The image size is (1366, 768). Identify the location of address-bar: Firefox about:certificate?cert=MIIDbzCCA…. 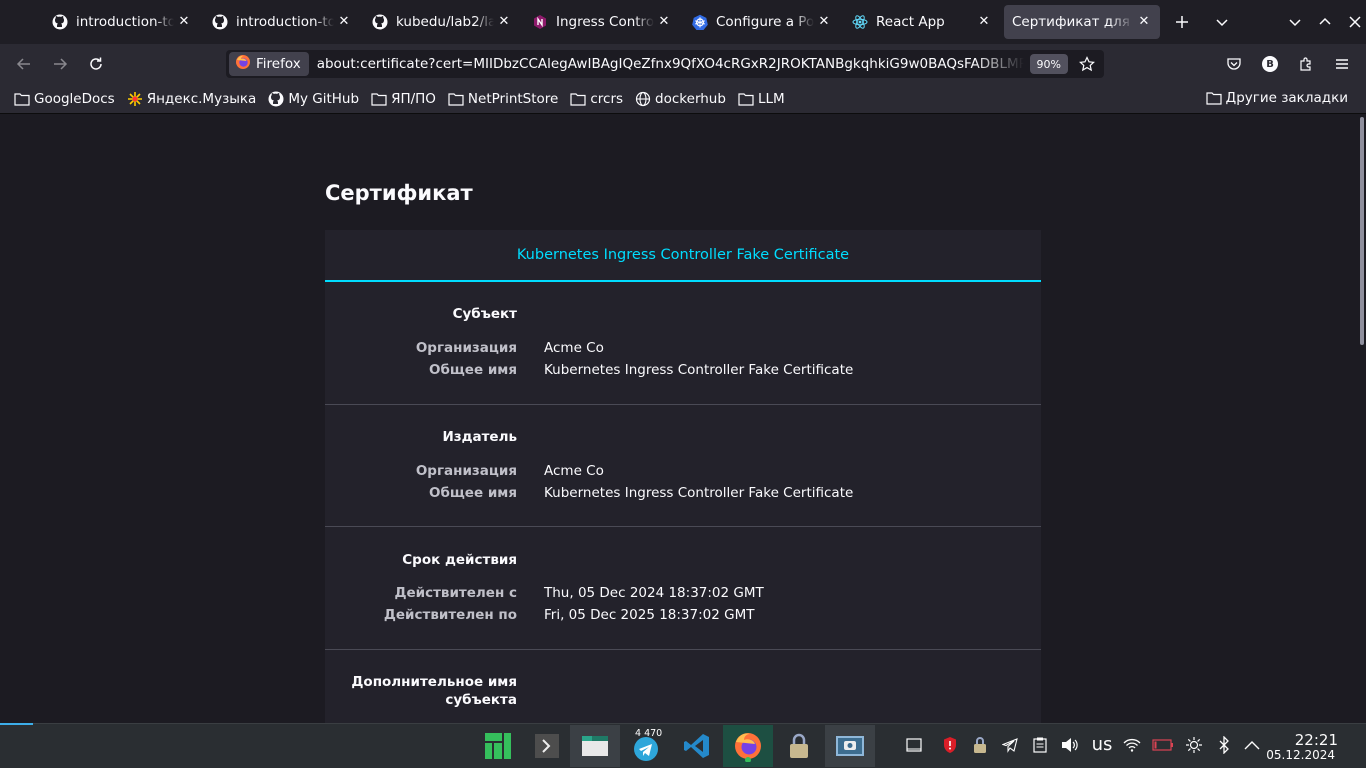
(665, 64).